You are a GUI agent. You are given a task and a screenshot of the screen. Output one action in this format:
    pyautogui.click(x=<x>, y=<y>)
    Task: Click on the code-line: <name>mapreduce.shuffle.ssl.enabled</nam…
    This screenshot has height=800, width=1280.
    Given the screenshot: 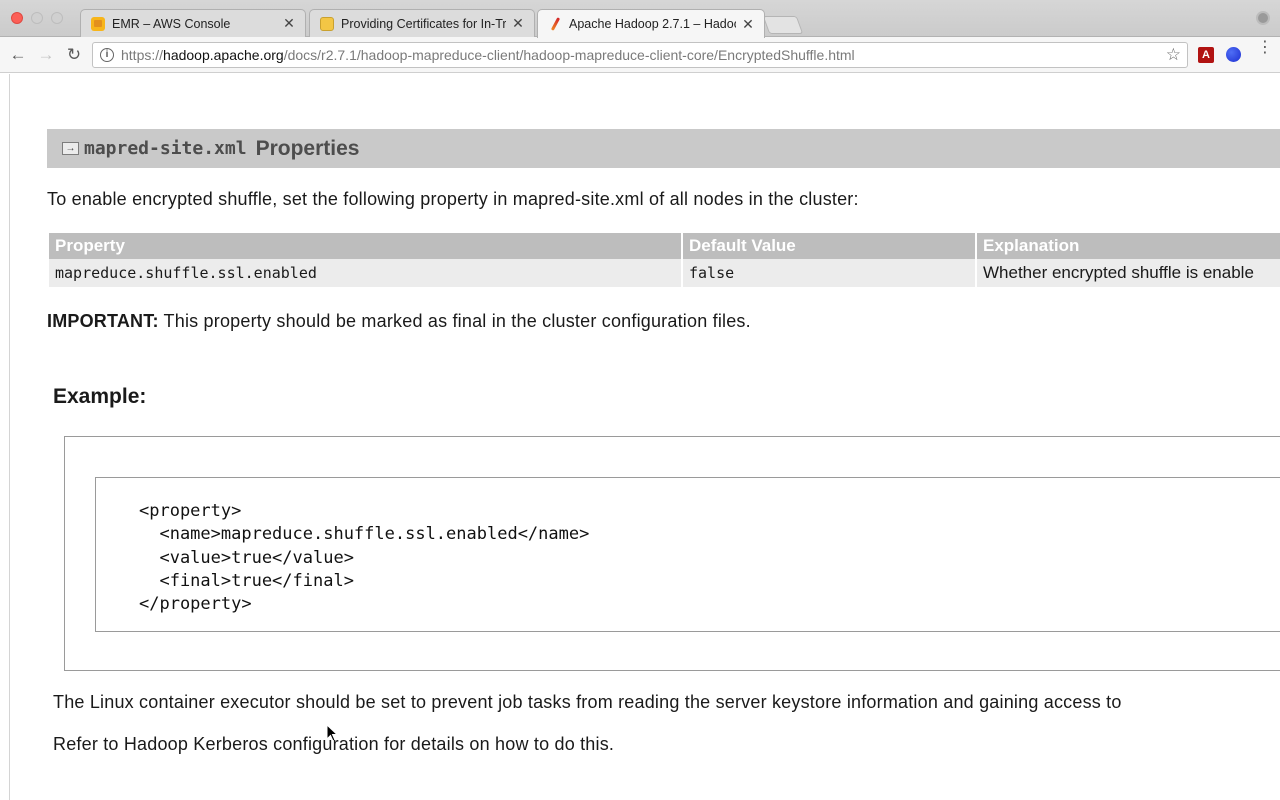 What is the action you would take?
    pyautogui.click(x=364, y=534)
    